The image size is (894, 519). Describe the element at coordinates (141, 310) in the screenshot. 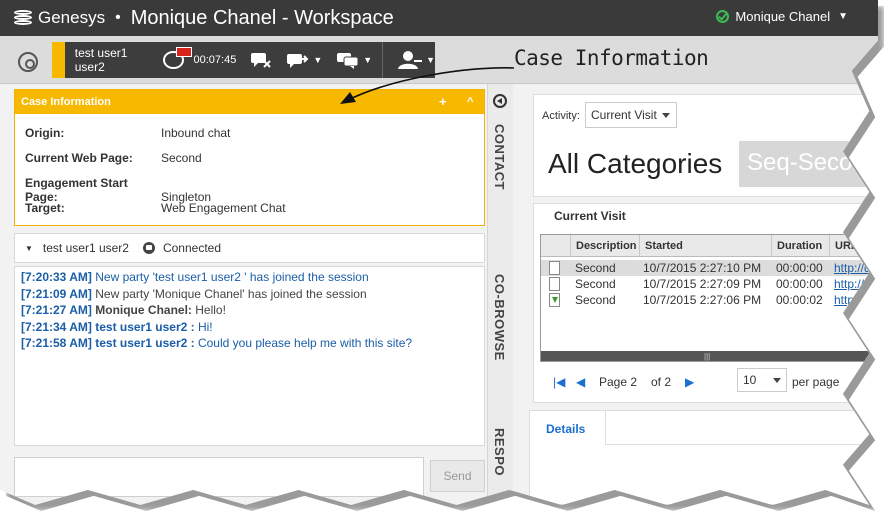

I see `message-author: Monique Chanel:` at that location.